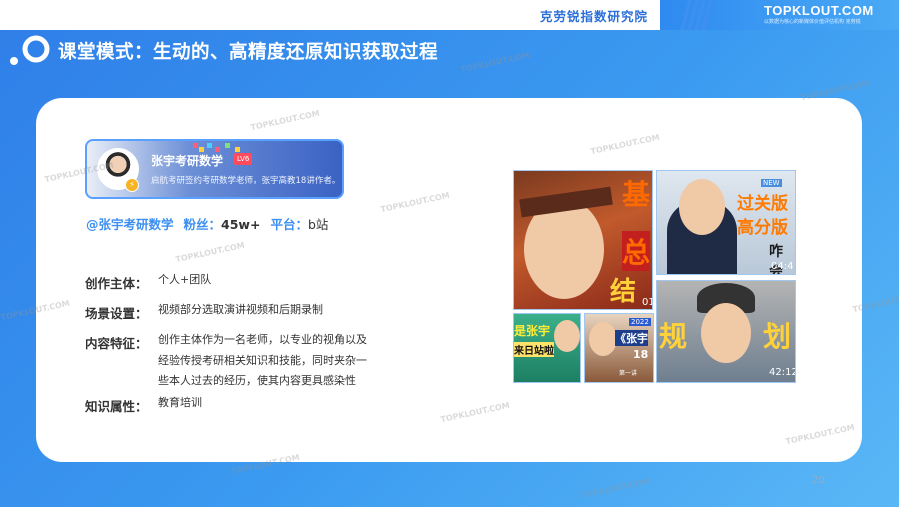 The image size is (899, 507). What do you see at coordinates (594, 16) in the screenshot?
I see `institute-name: 克劳锐指数研究院` at bounding box center [594, 16].